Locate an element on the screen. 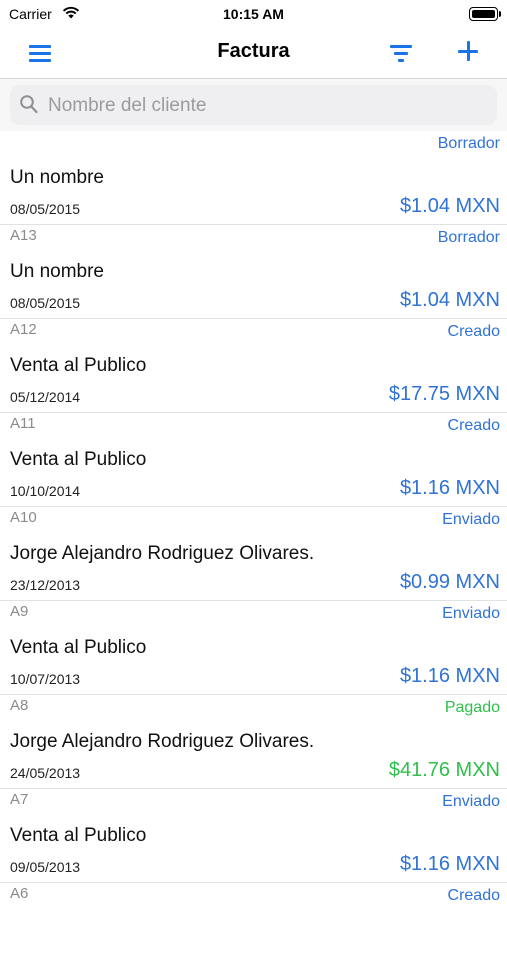 The width and height of the screenshot is (507, 976). search-bar is located at coordinates (253, 105).